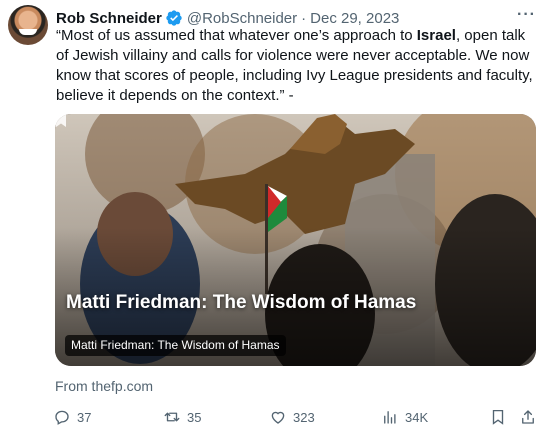 The width and height of the screenshot is (546, 432). Describe the element at coordinates (172, 417) in the screenshot. I see `retweet-icon` at that location.